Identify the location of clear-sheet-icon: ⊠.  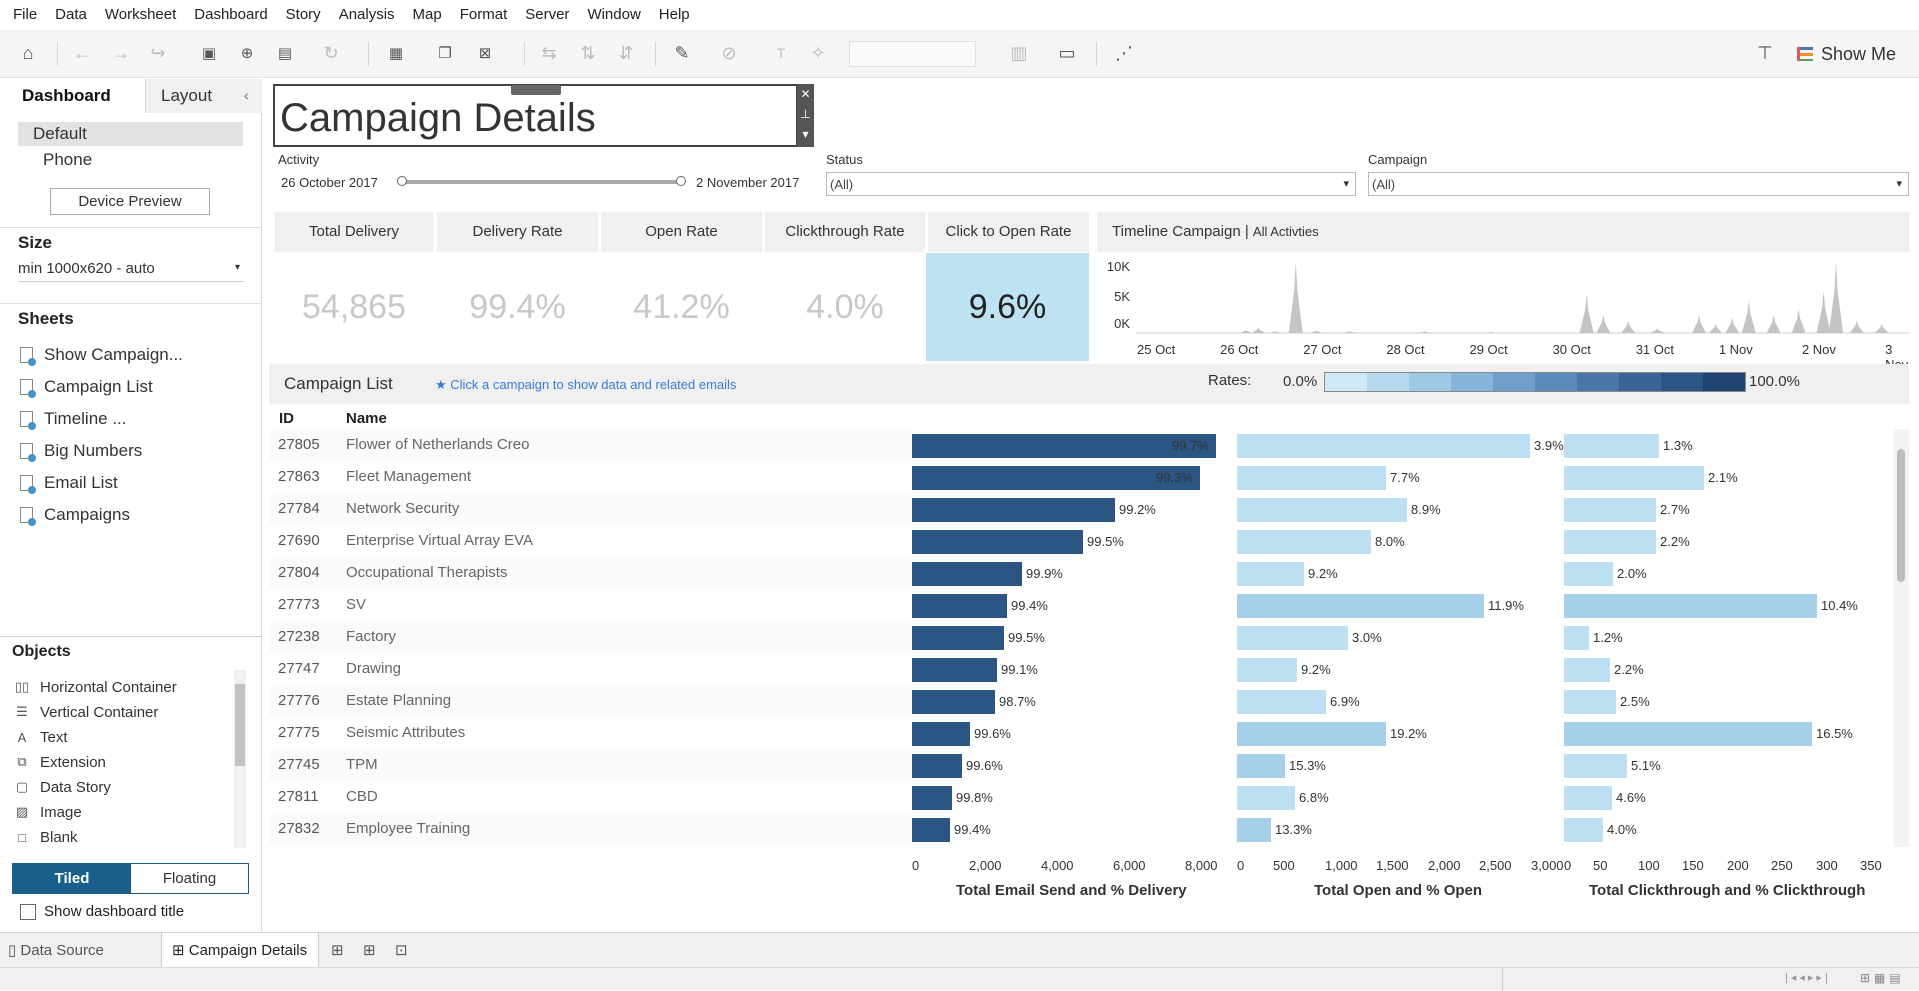
(485, 53).